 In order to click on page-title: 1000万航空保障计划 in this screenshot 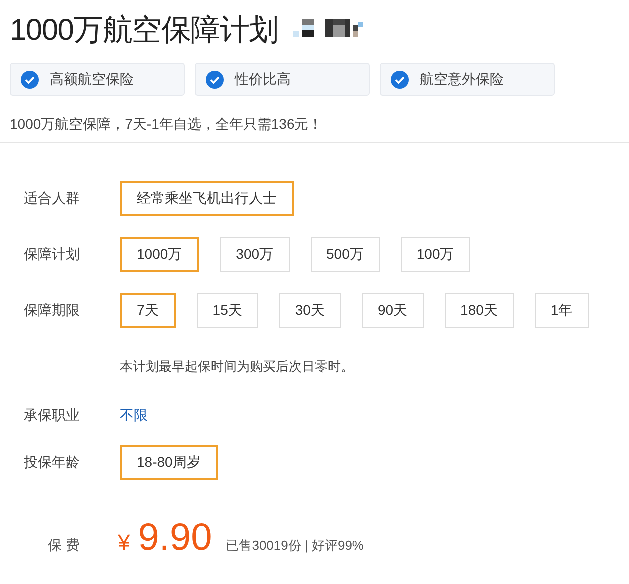, I will do `click(144, 31)`.